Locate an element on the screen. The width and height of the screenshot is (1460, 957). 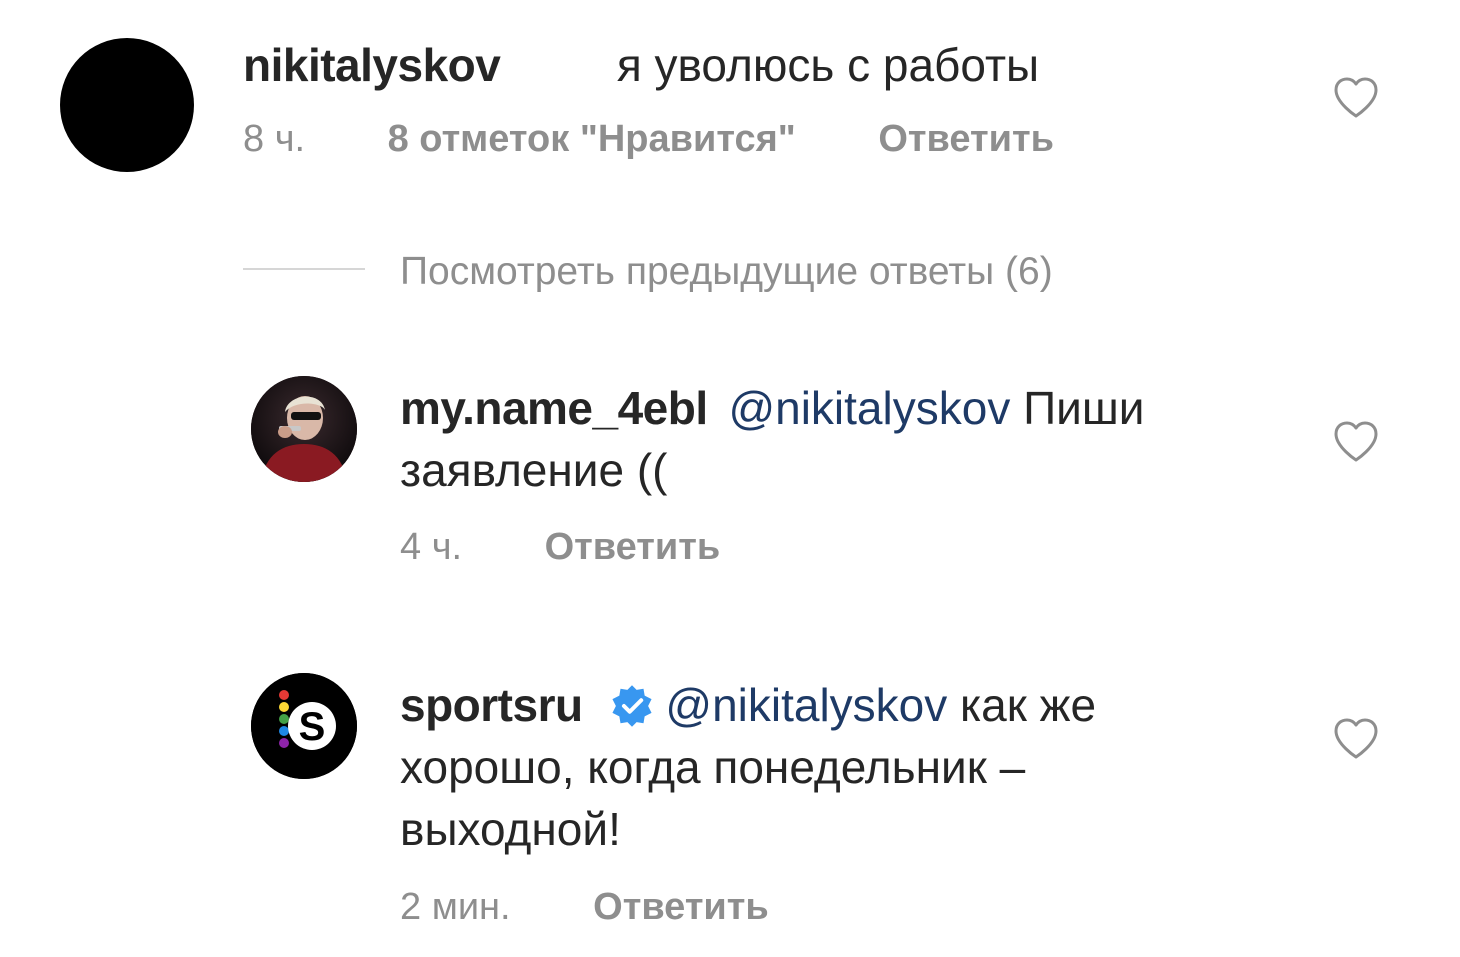
comment-meta: 8 ч. 8 отметок "Нравится" Ответить is located at coordinates (648, 139).